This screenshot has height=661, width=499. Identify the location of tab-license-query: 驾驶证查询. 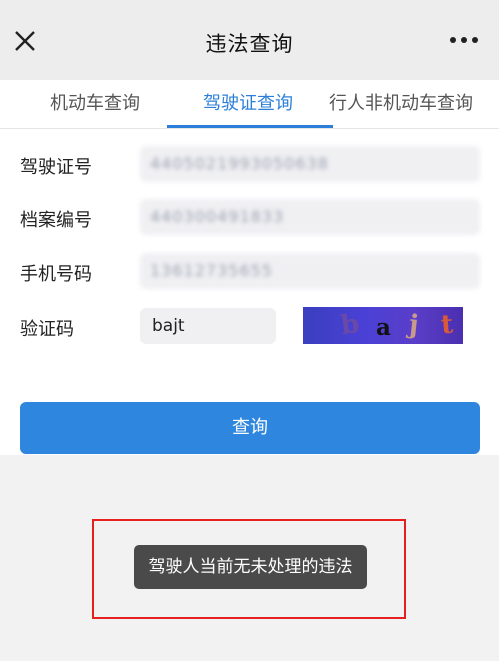
(248, 104).